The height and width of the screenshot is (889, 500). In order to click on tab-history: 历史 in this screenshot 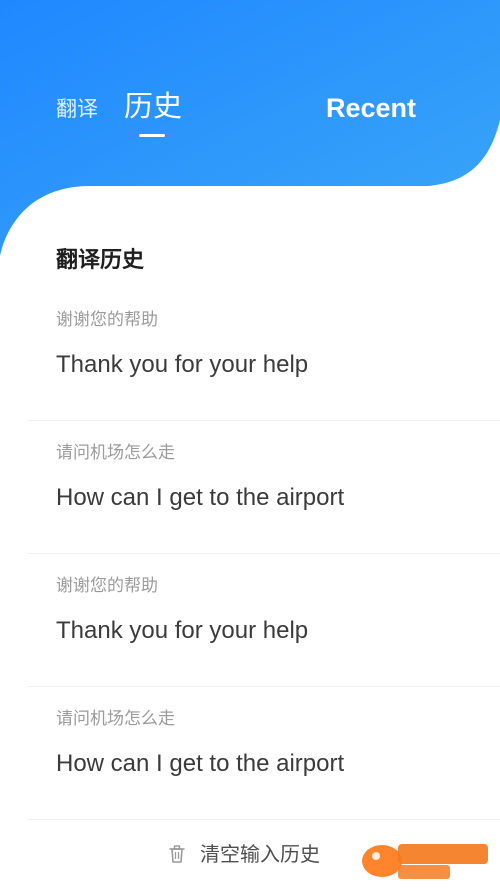, I will do `click(153, 111)`.